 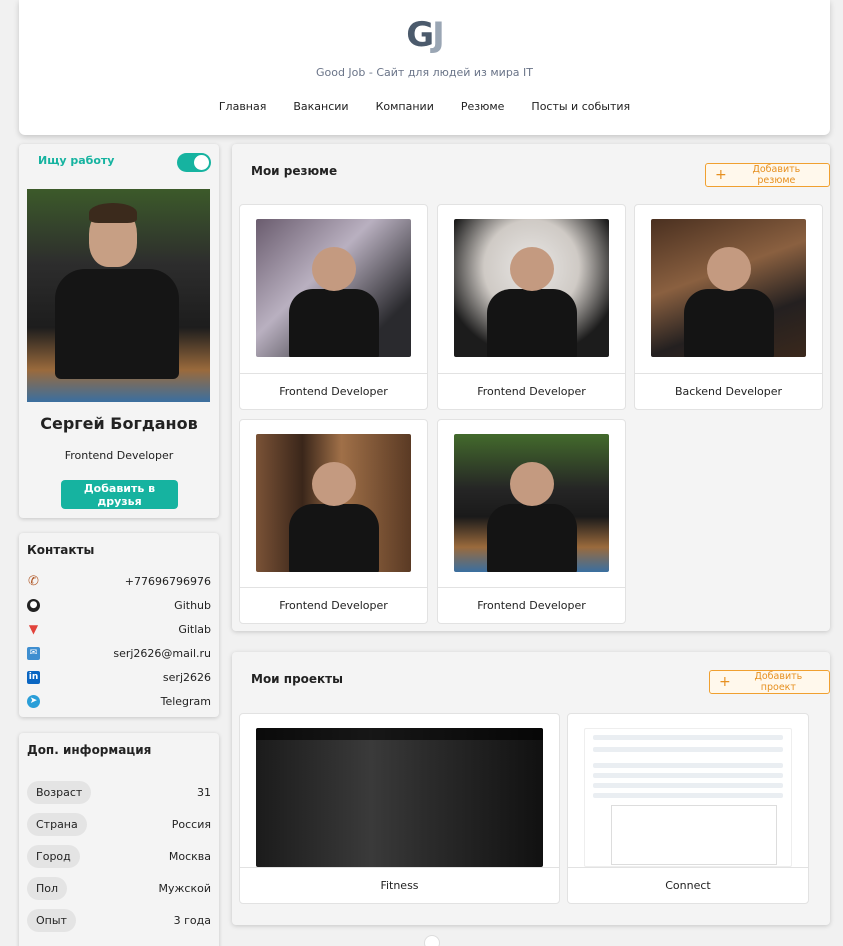 I want to click on resumes-title: Мои резюме, so click(x=294, y=171).